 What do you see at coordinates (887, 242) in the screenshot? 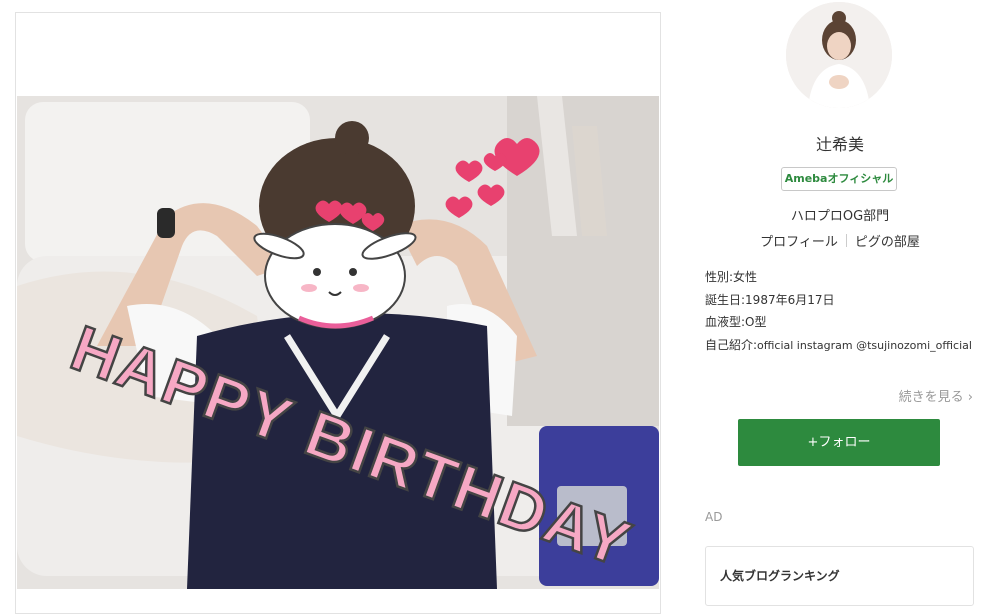
I see `pigg-room-link: ピグの部屋` at bounding box center [887, 242].